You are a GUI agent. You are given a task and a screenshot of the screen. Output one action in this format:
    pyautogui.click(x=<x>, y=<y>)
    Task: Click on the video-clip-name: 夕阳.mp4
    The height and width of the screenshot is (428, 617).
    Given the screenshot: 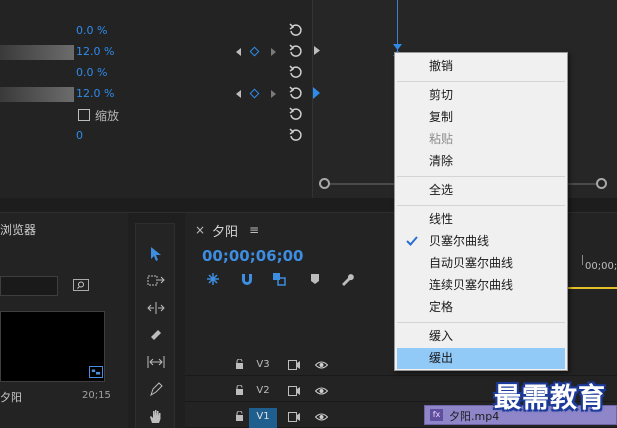 What is the action you would take?
    pyautogui.click(x=474, y=416)
    